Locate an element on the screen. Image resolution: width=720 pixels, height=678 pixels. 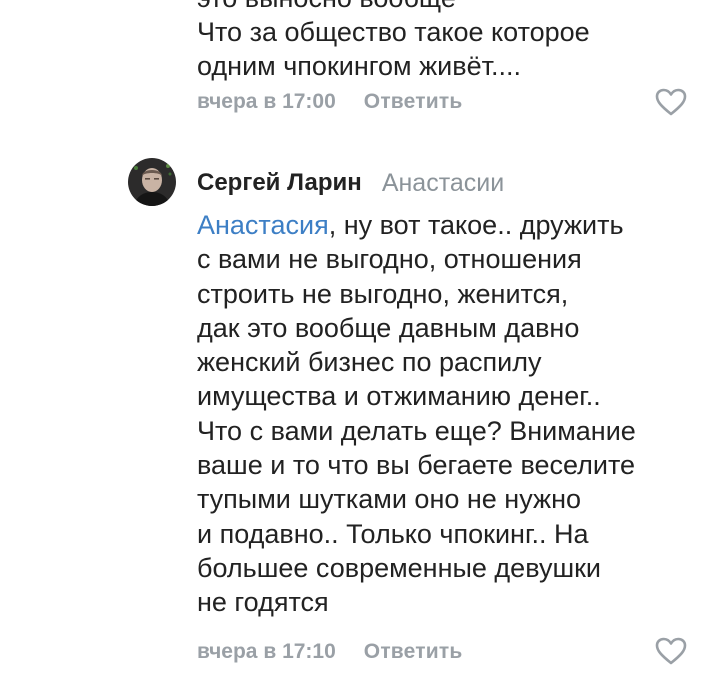
comment-header: Сергей Ларин Анастасии is located at coordinates (350, 183).